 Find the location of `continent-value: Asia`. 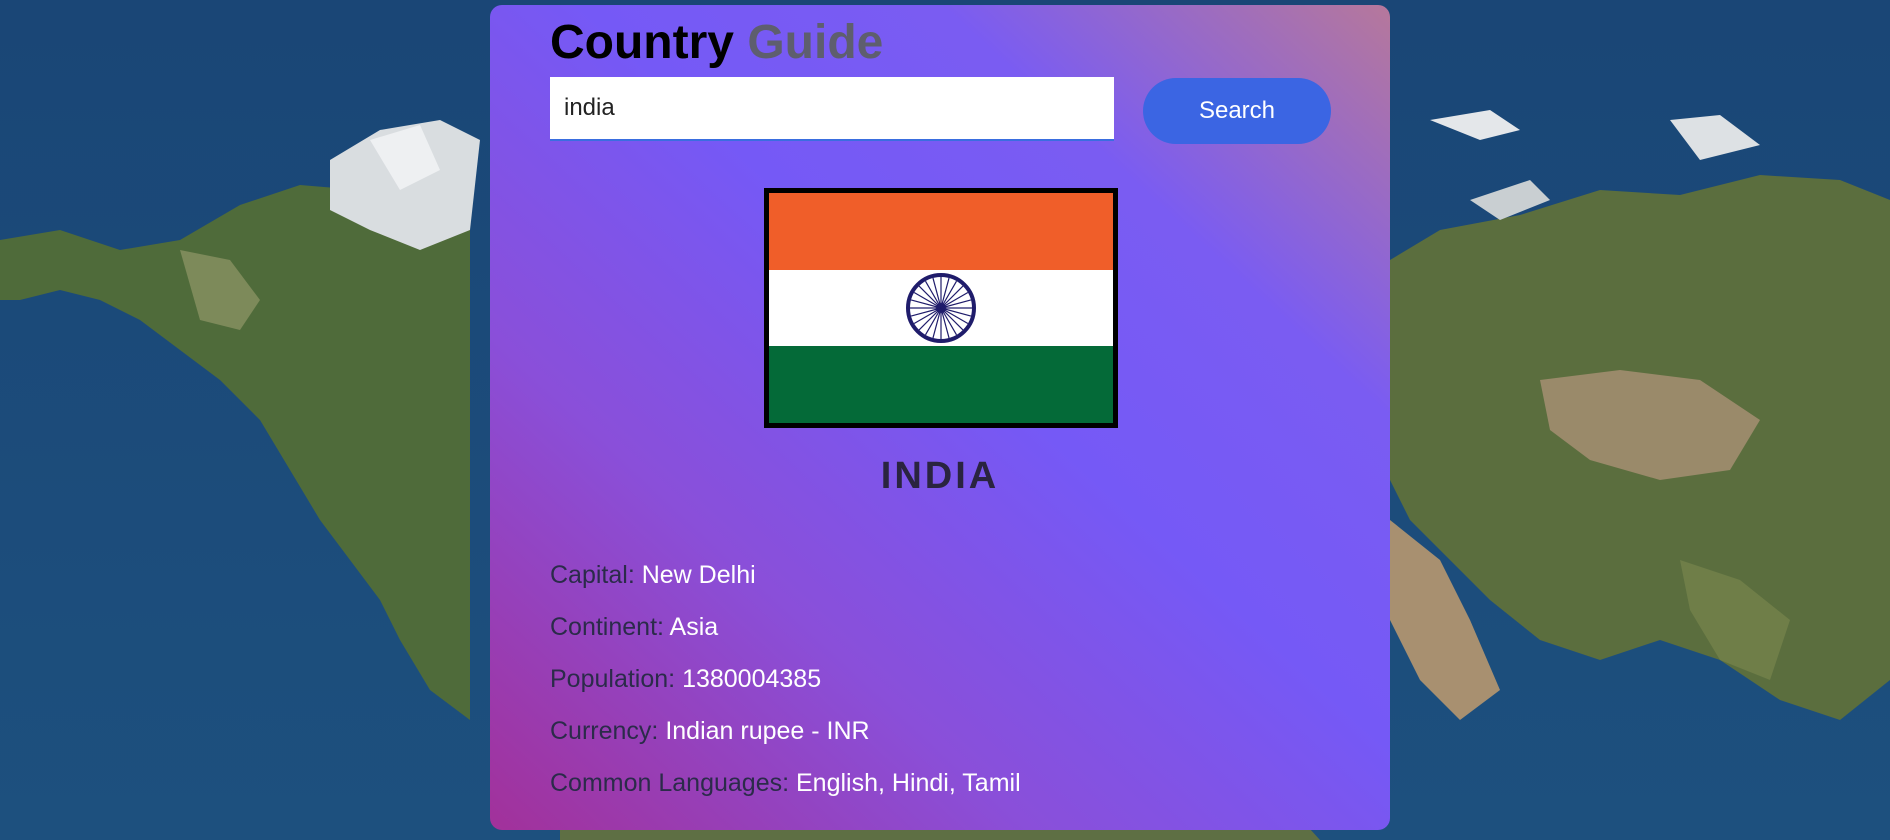

continent-value: Asia is located at coordinates (694, 627).